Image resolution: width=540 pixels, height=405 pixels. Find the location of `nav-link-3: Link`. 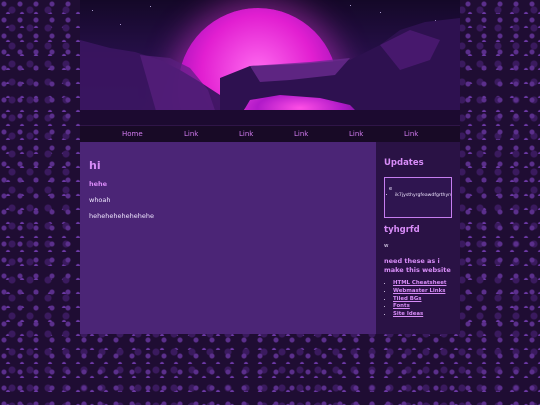

nav-link-3: Link is located at coordinates (301, 134).